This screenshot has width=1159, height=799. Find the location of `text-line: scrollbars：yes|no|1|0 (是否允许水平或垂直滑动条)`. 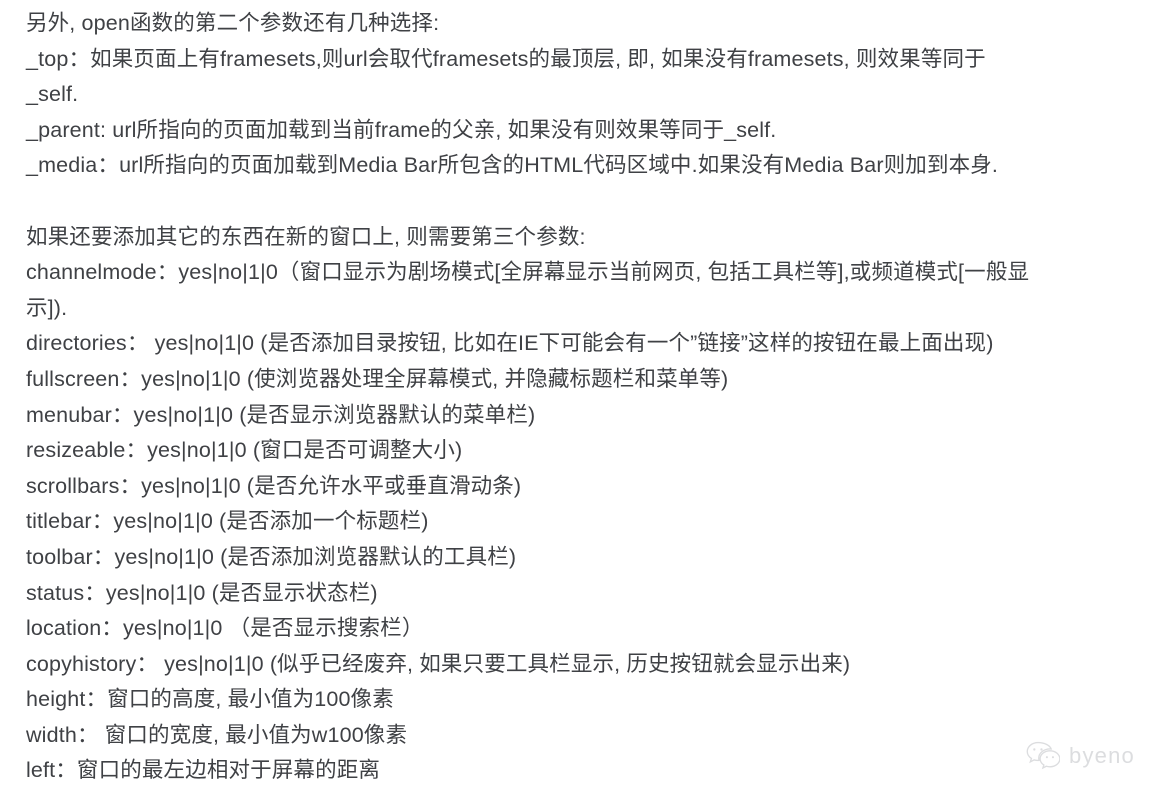

text-line: scrollbars：yes|no|1|0 (是否允许水平或垂直滑动条) is located at coordinates (274, 485).